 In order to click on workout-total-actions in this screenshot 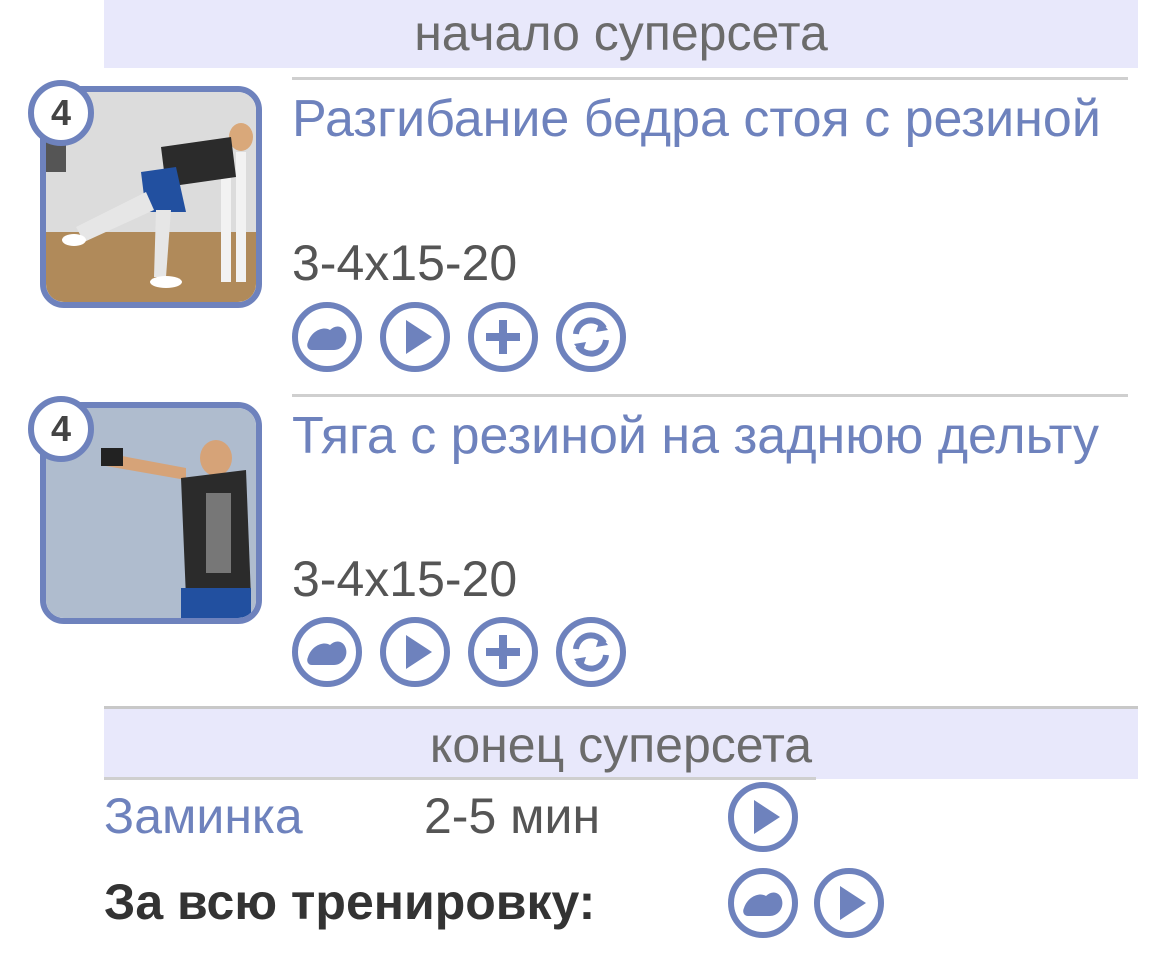, I will do `click(806, 903)`.